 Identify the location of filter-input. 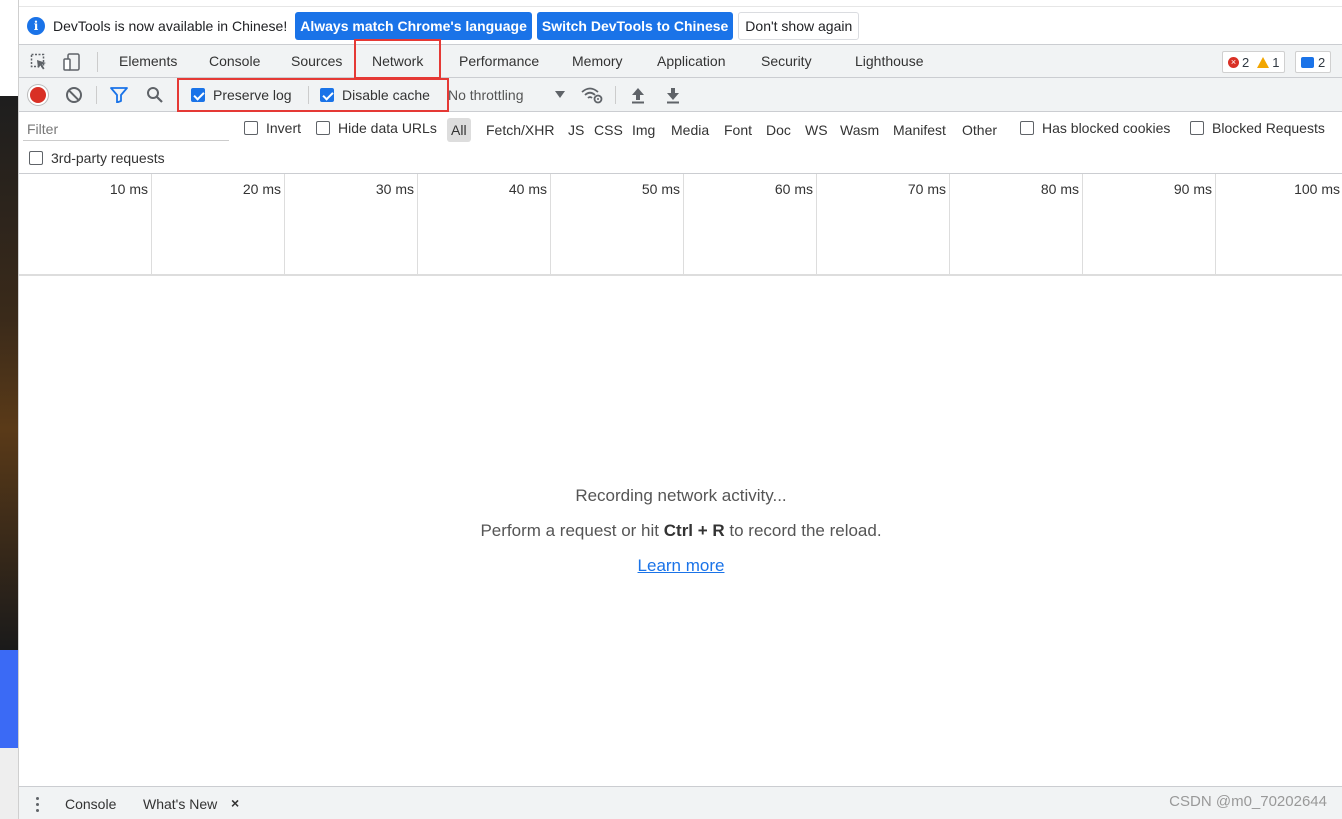
(126, 129).